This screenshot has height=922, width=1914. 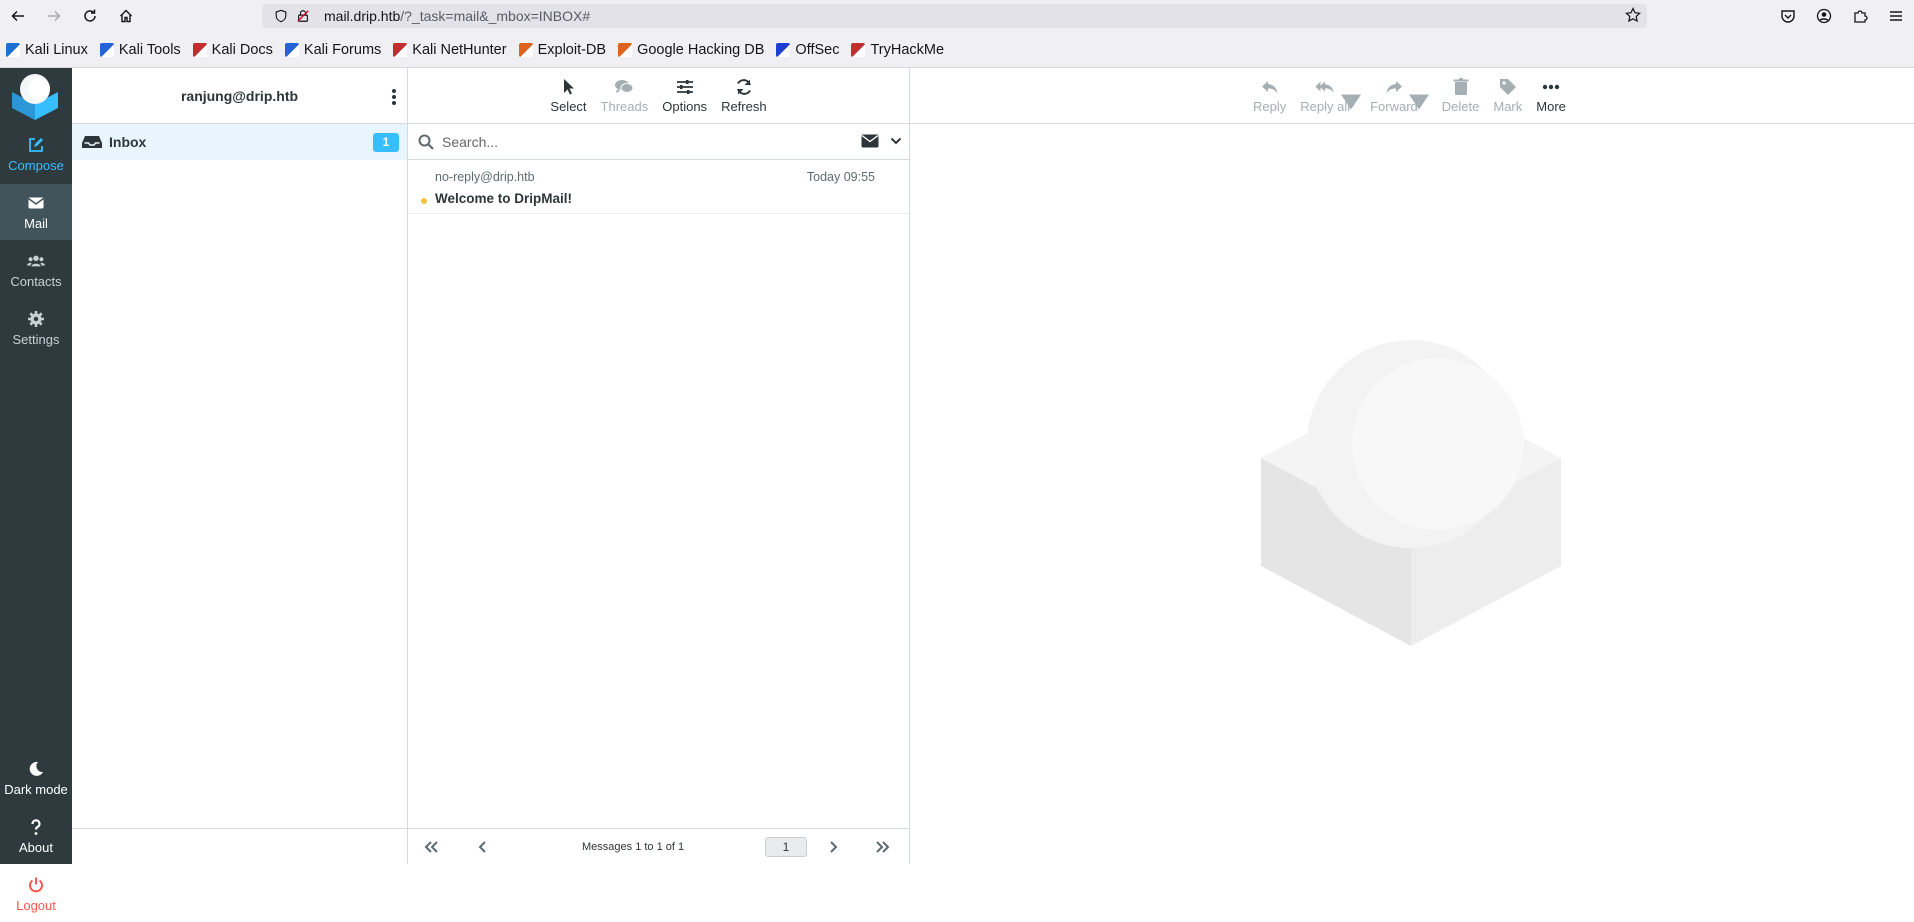 What do you see at coordinates (1461, 95) in the screenshot?
I see `delete-button: Delete` at bounding box center [1461, 95].